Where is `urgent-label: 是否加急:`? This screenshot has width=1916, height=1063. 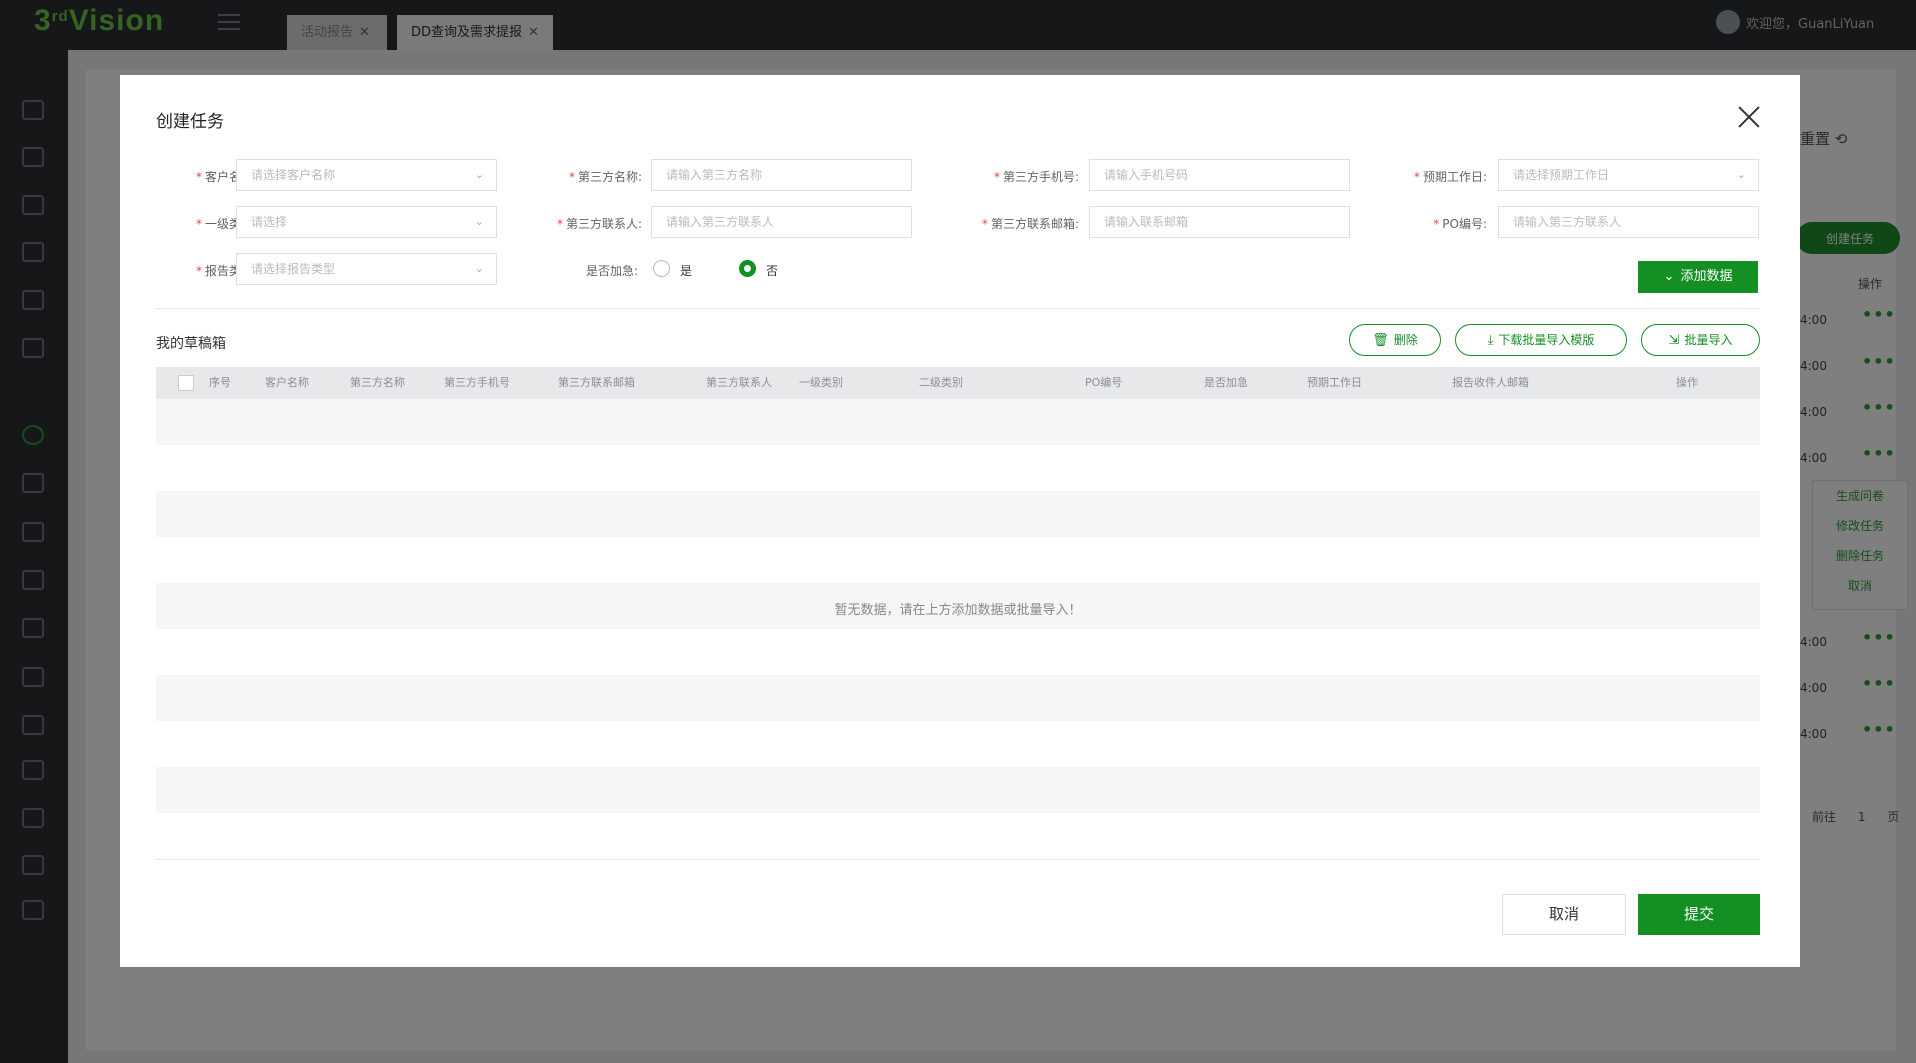 urgent-label: 是否加急: is located at coordinates (611, 271).